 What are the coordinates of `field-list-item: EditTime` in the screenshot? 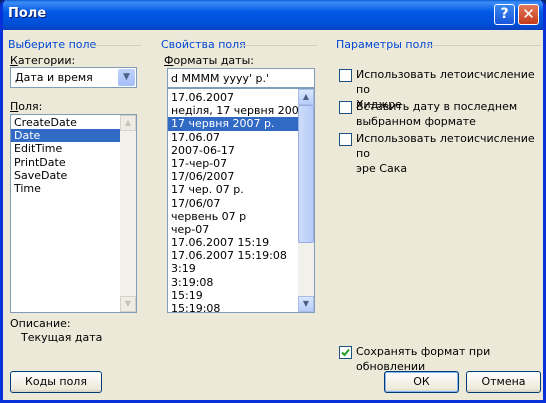 It's located at (73, 148).